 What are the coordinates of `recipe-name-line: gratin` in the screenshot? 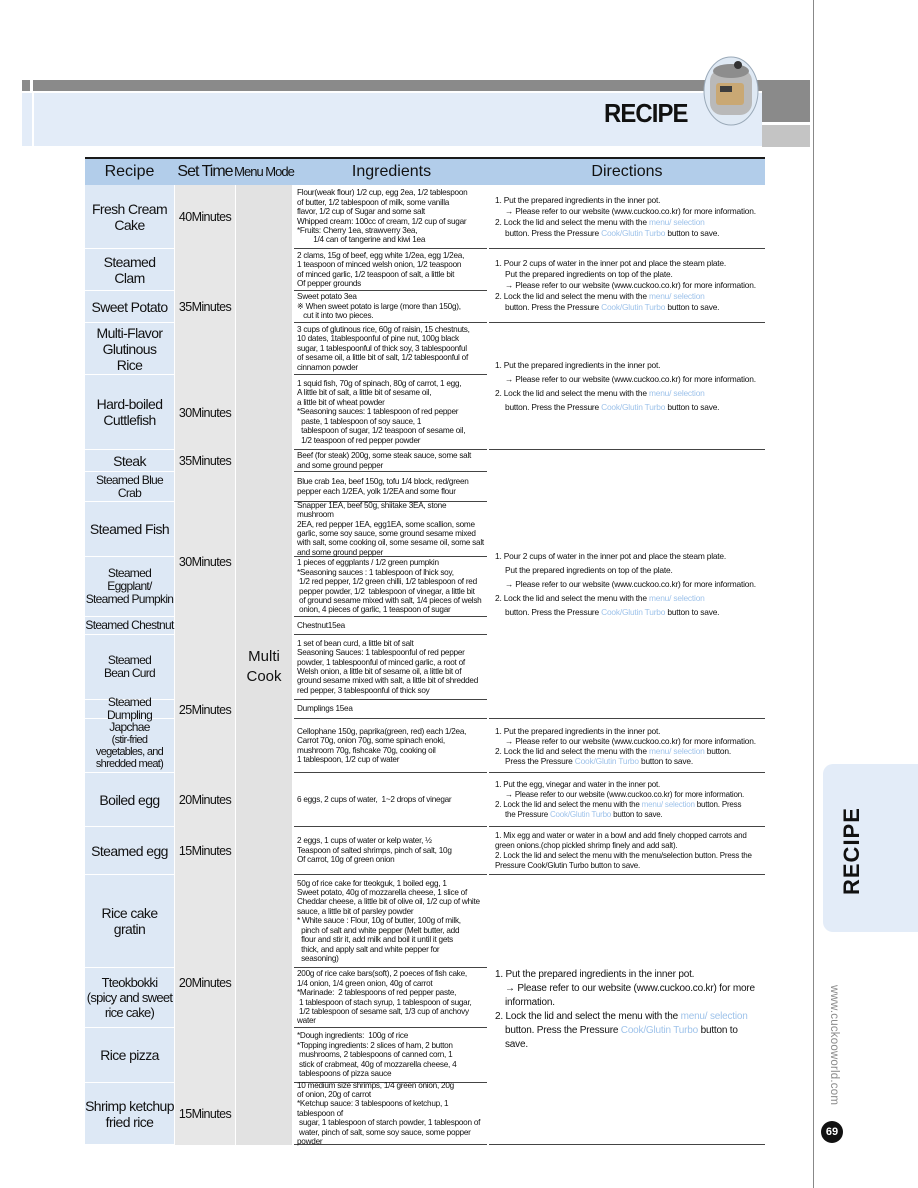 It's located at (129, 929).